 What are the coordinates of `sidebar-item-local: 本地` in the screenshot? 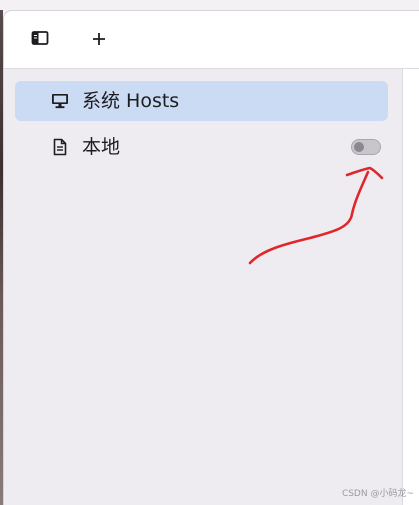 It's located at (201, 147).